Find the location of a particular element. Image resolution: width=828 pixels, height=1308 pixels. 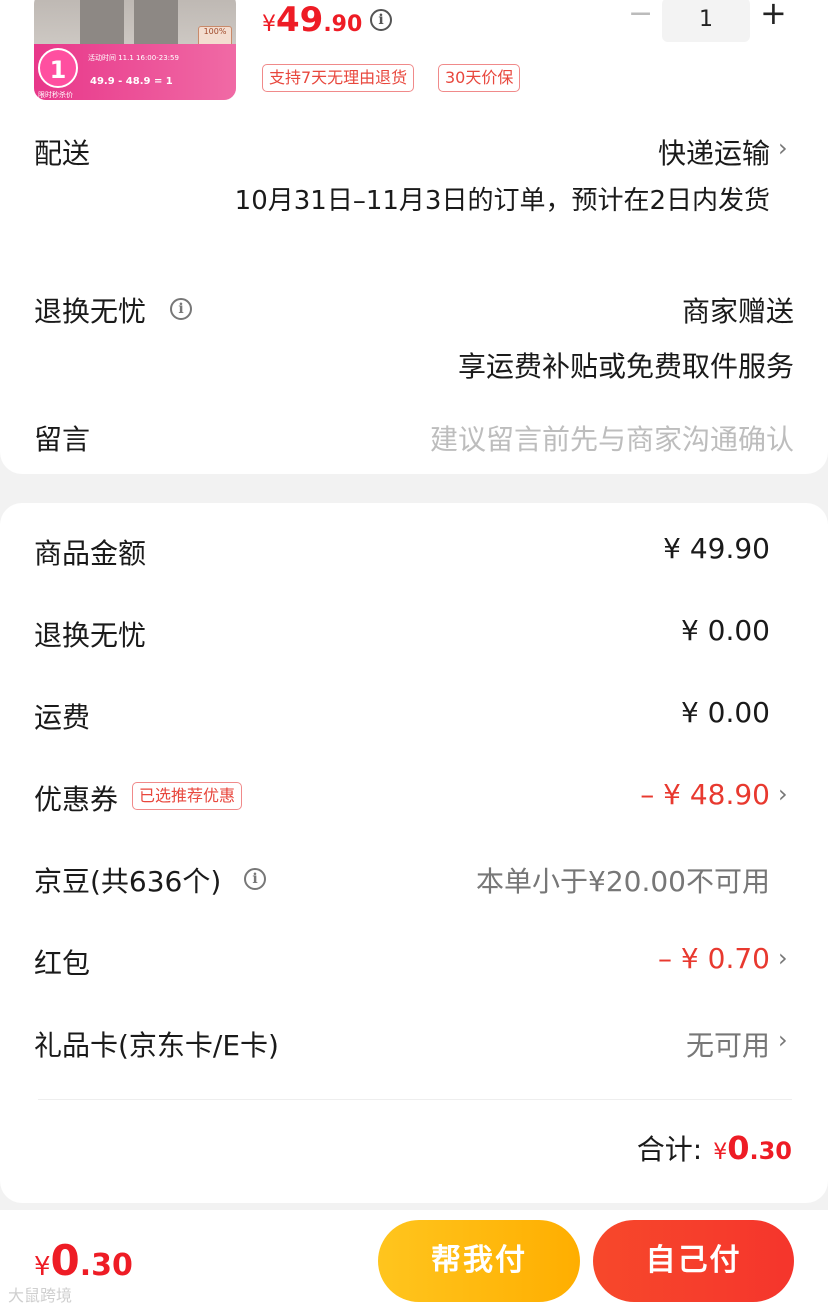

return-policy-tag: 支持7天无理由退货 is located at coordinates (338, 78).